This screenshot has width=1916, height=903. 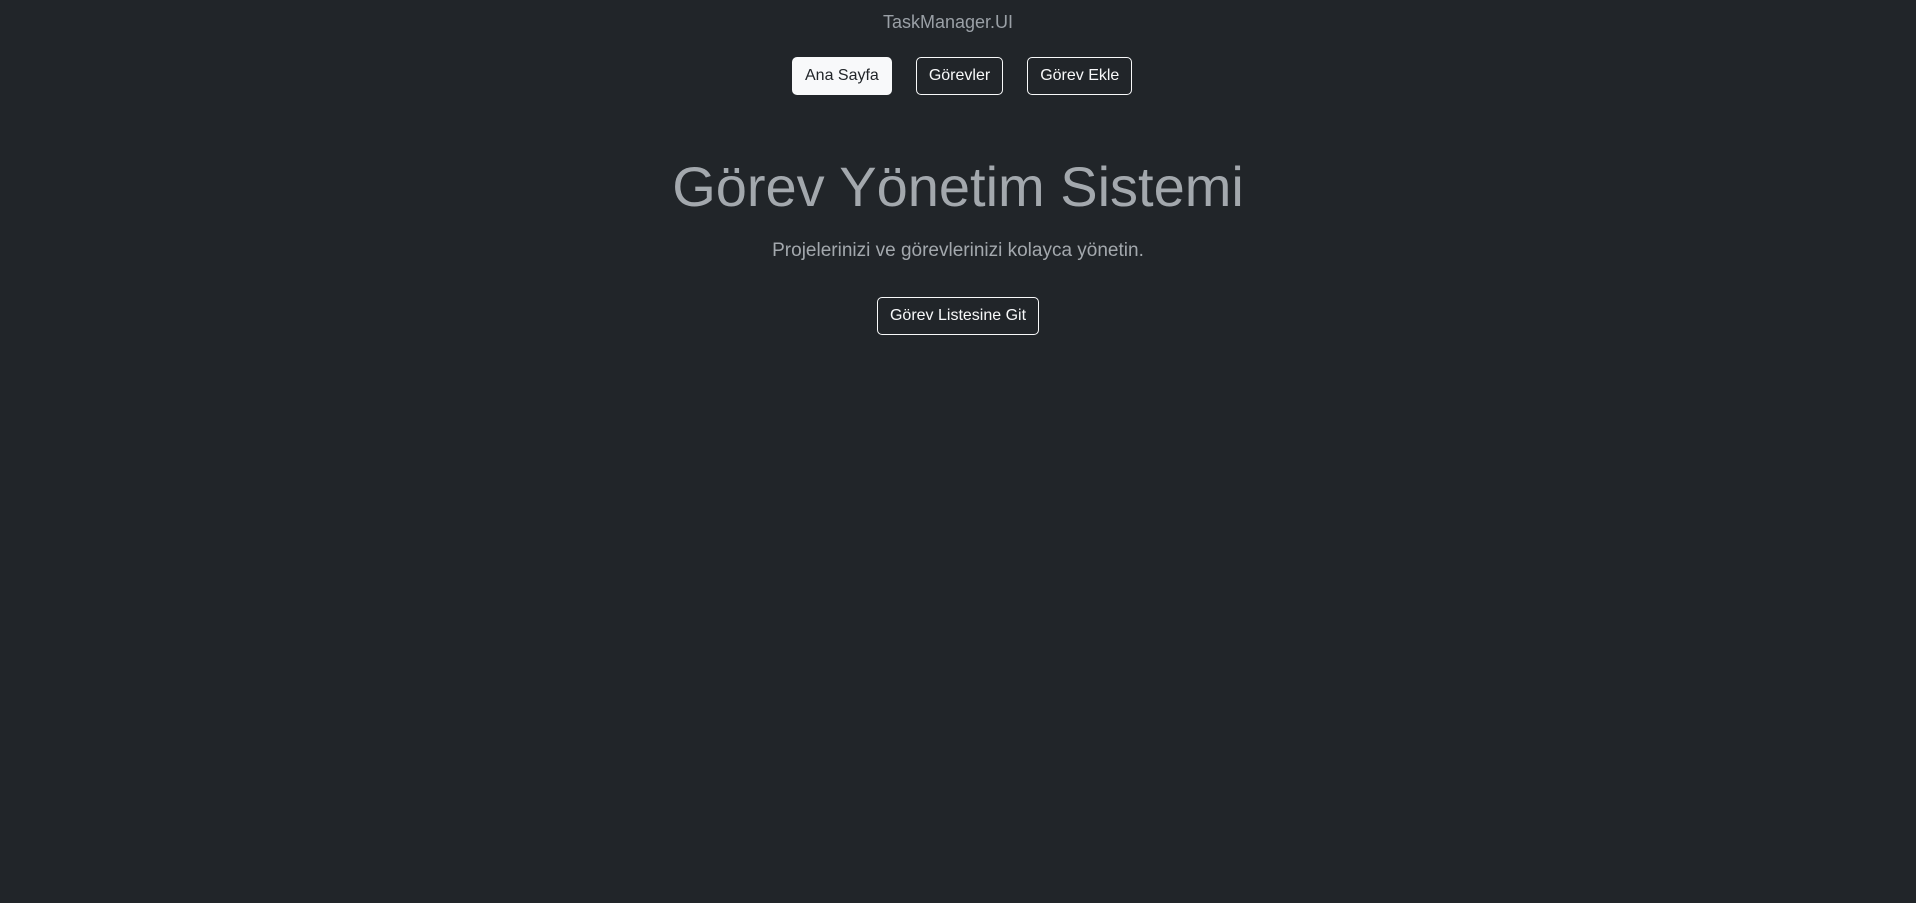 I want to click on page-title: Görev Yönetim Sistemi, so click(x=958, y=186).